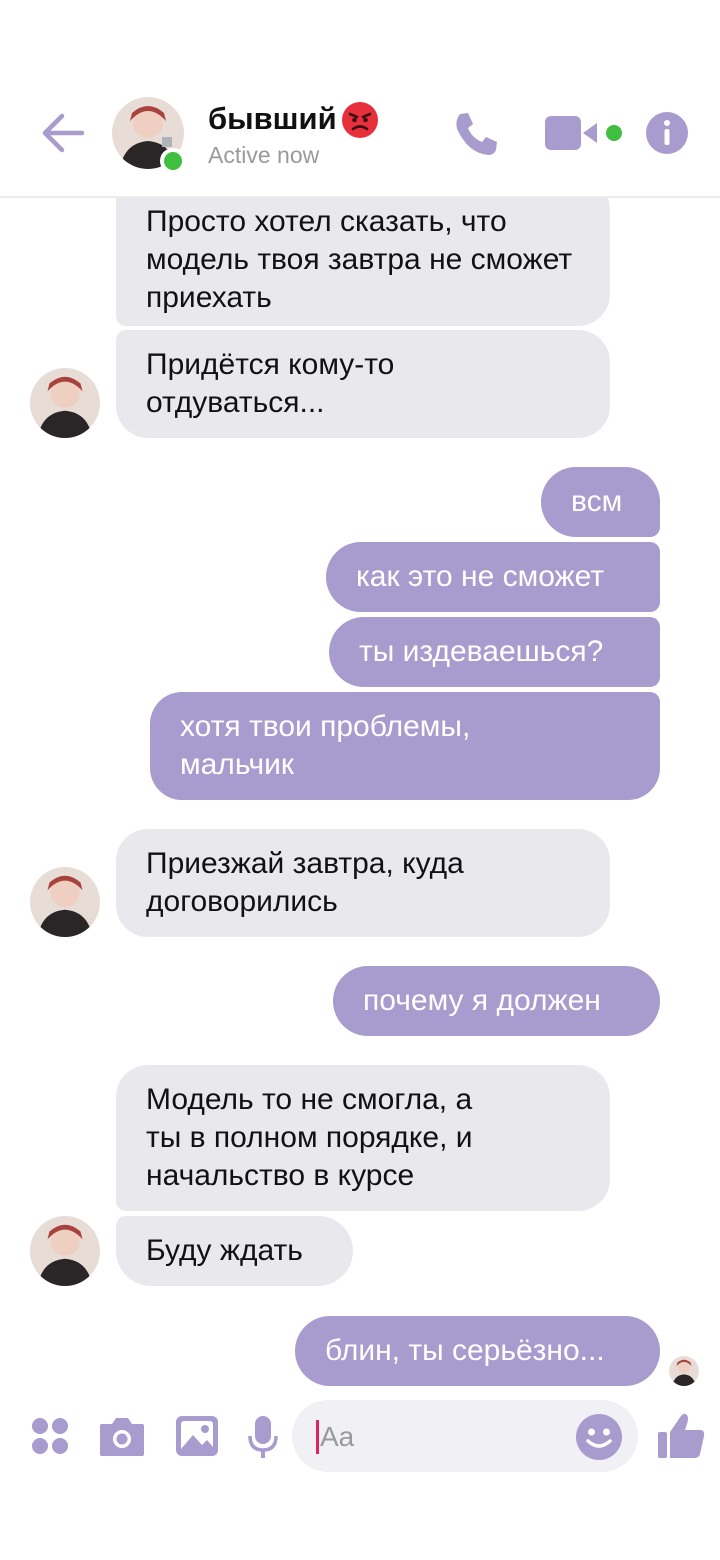  I want to click on video-call-button, so click(575, 133).